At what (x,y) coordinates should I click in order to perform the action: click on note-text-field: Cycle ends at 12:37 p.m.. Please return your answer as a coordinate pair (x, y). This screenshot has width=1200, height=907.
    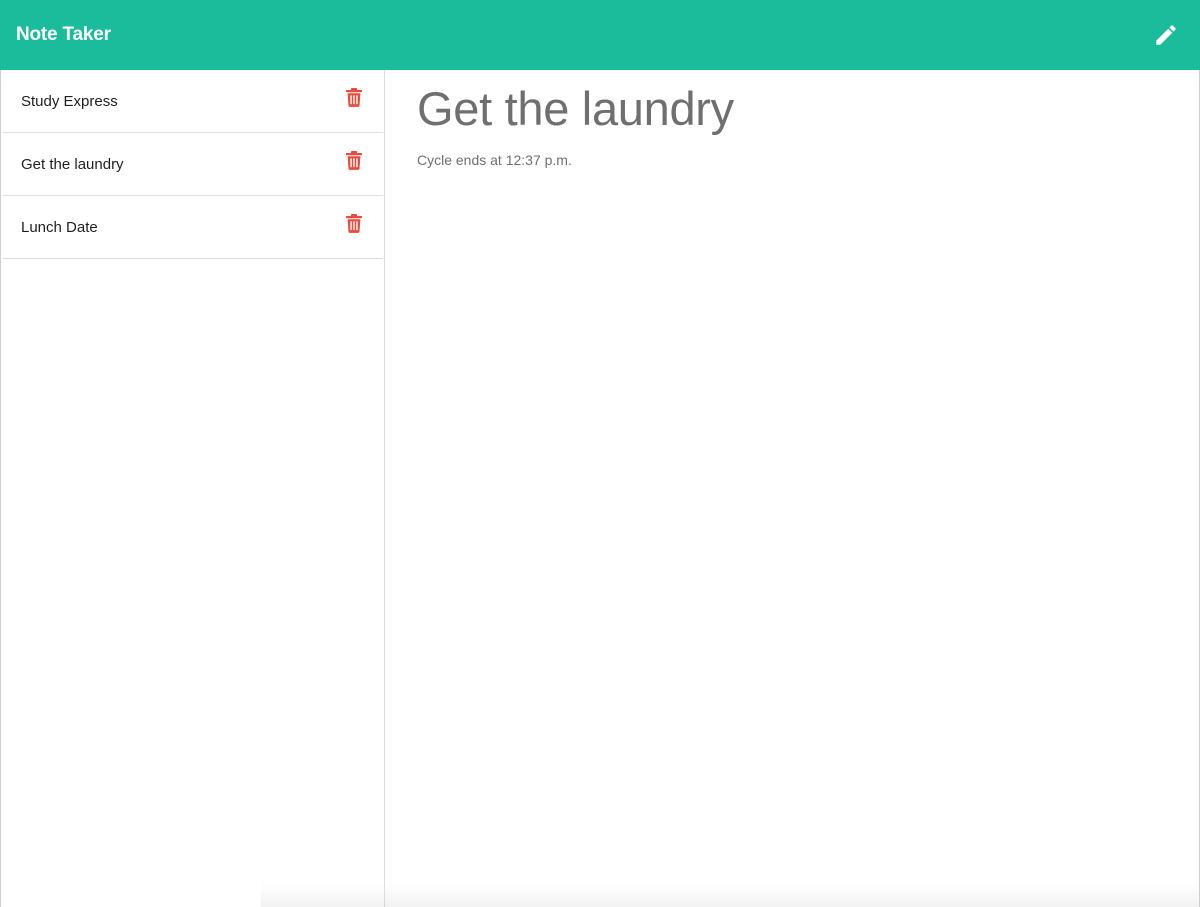
    Looking at the image, I should click on (792, 160).